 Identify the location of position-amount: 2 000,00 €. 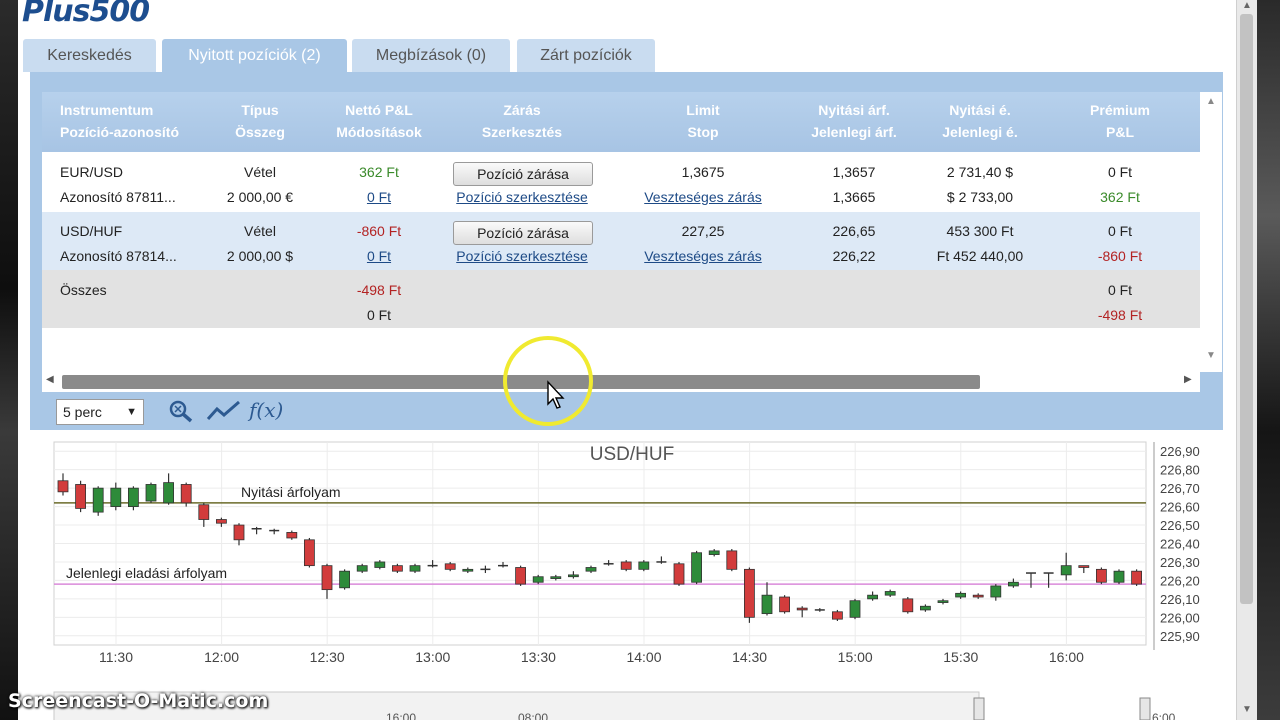
(260, 197).